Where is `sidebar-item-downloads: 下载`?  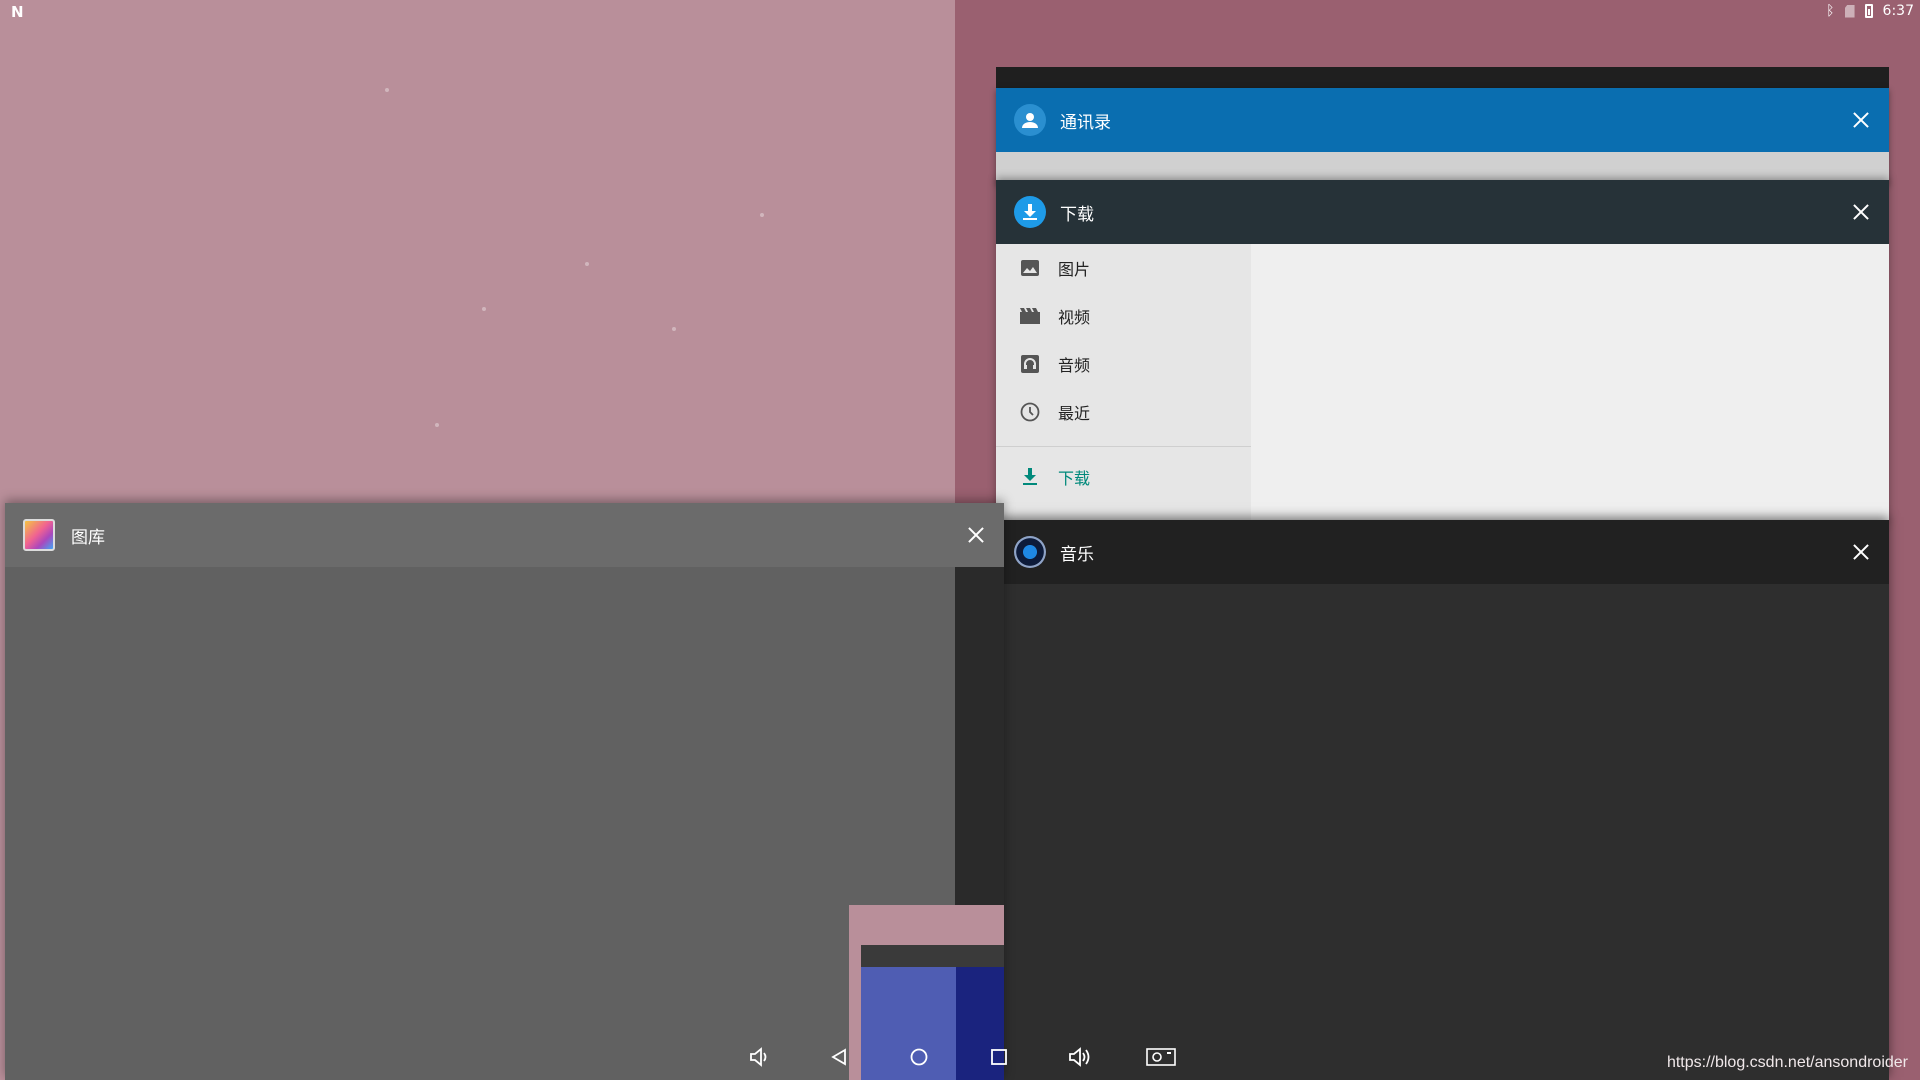
sidebar-item-downloads: 下载 is located at coordinates (1123, 477).